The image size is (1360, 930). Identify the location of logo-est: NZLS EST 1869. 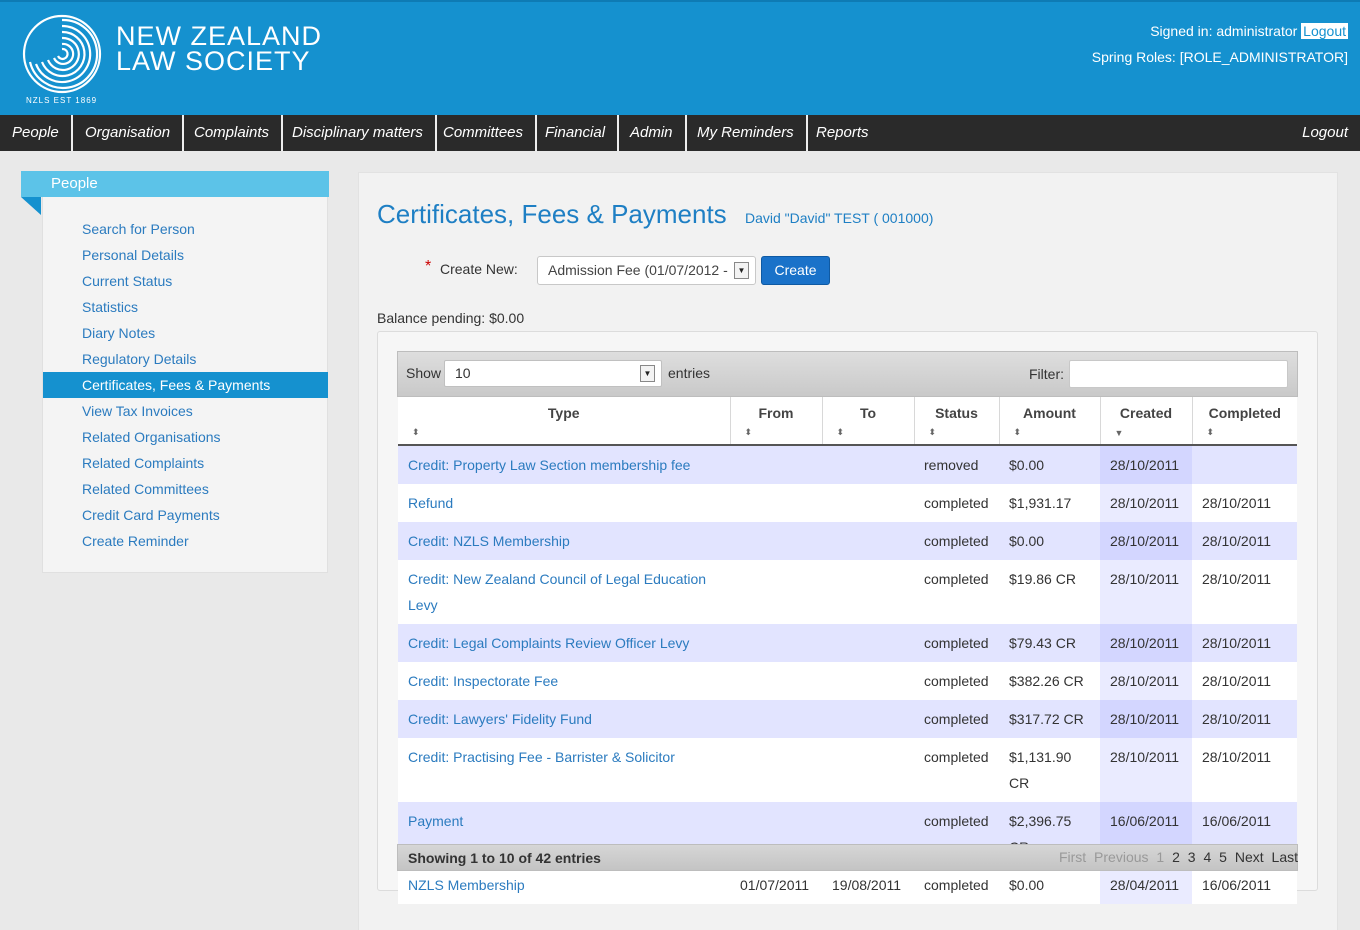
(62, 100).